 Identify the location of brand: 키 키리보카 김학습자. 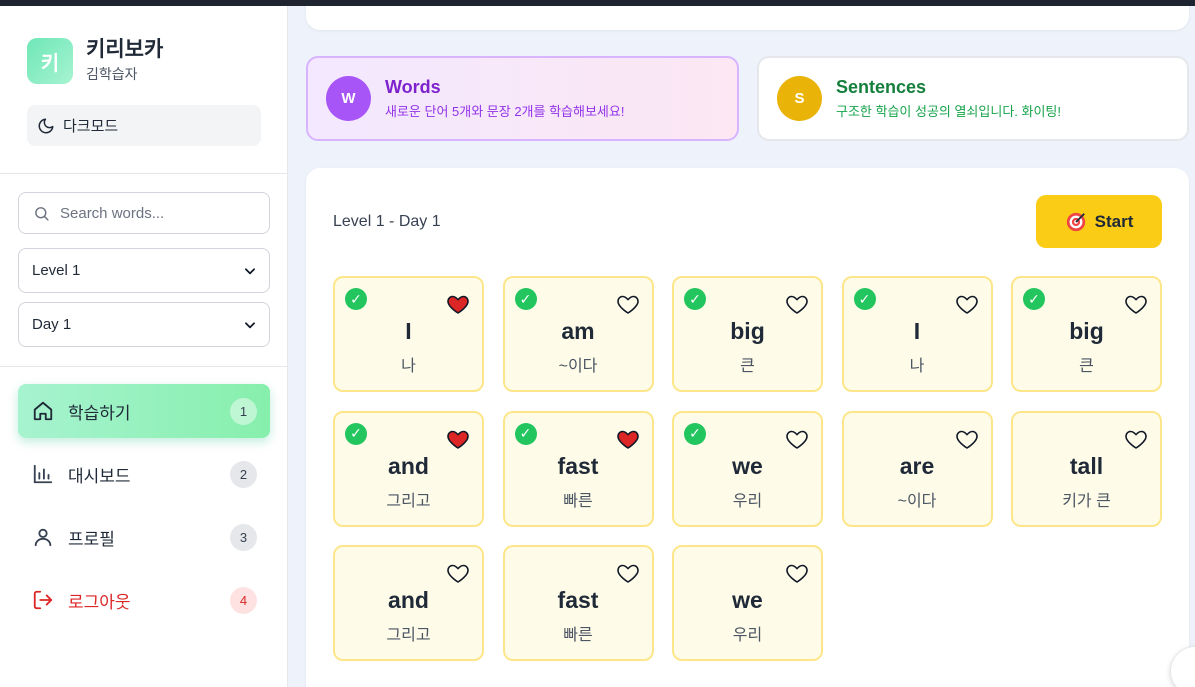
(95, 61).